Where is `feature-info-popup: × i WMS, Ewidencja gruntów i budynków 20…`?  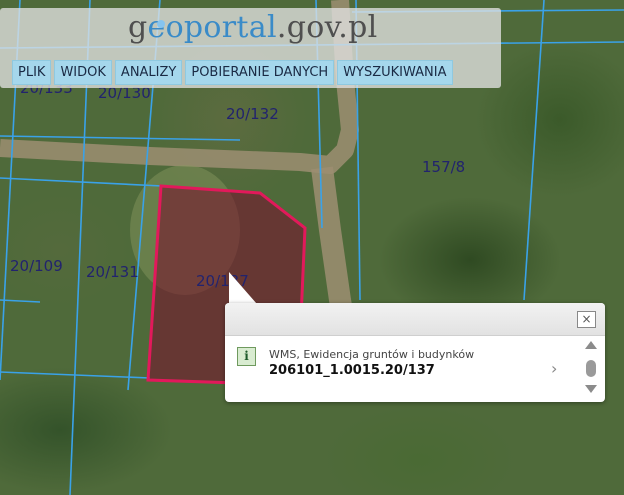
feature-info-popup: × i WMS, Ewidencja gruntów i budynków 20… is located at coordinates (415, 352).